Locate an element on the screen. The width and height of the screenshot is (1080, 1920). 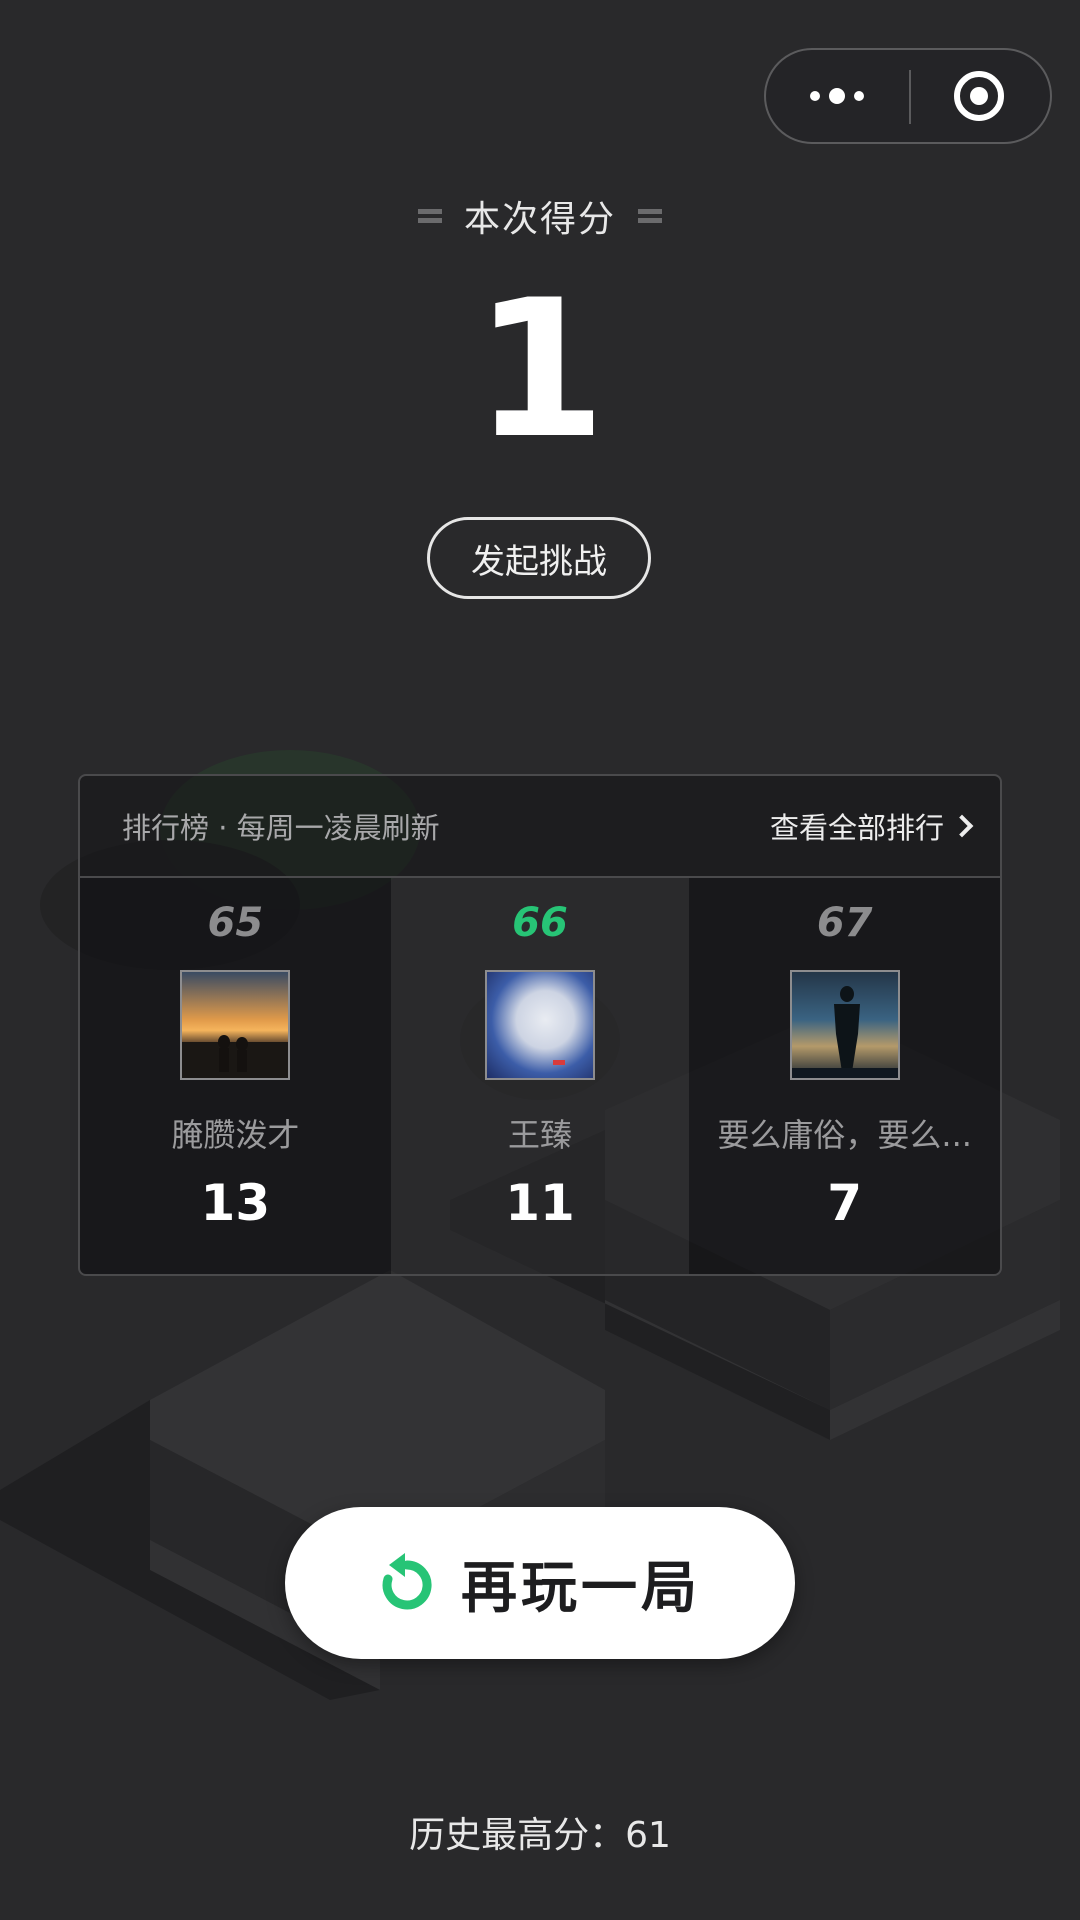
more-icon is located at coordinates (837, 96).